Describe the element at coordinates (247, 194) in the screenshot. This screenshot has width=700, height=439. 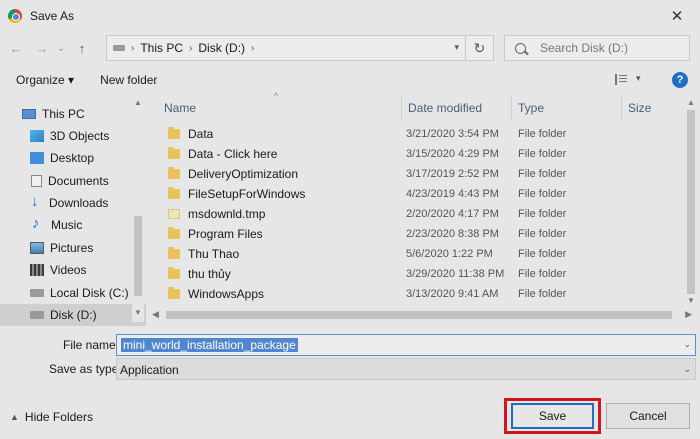
I see `file-name: FileSetupForWindows` at that location.